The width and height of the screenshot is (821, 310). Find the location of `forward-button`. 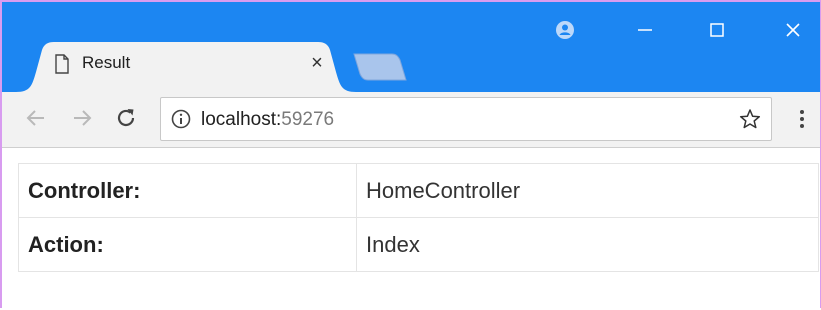

forward-button is located at coordinates (82, 118).